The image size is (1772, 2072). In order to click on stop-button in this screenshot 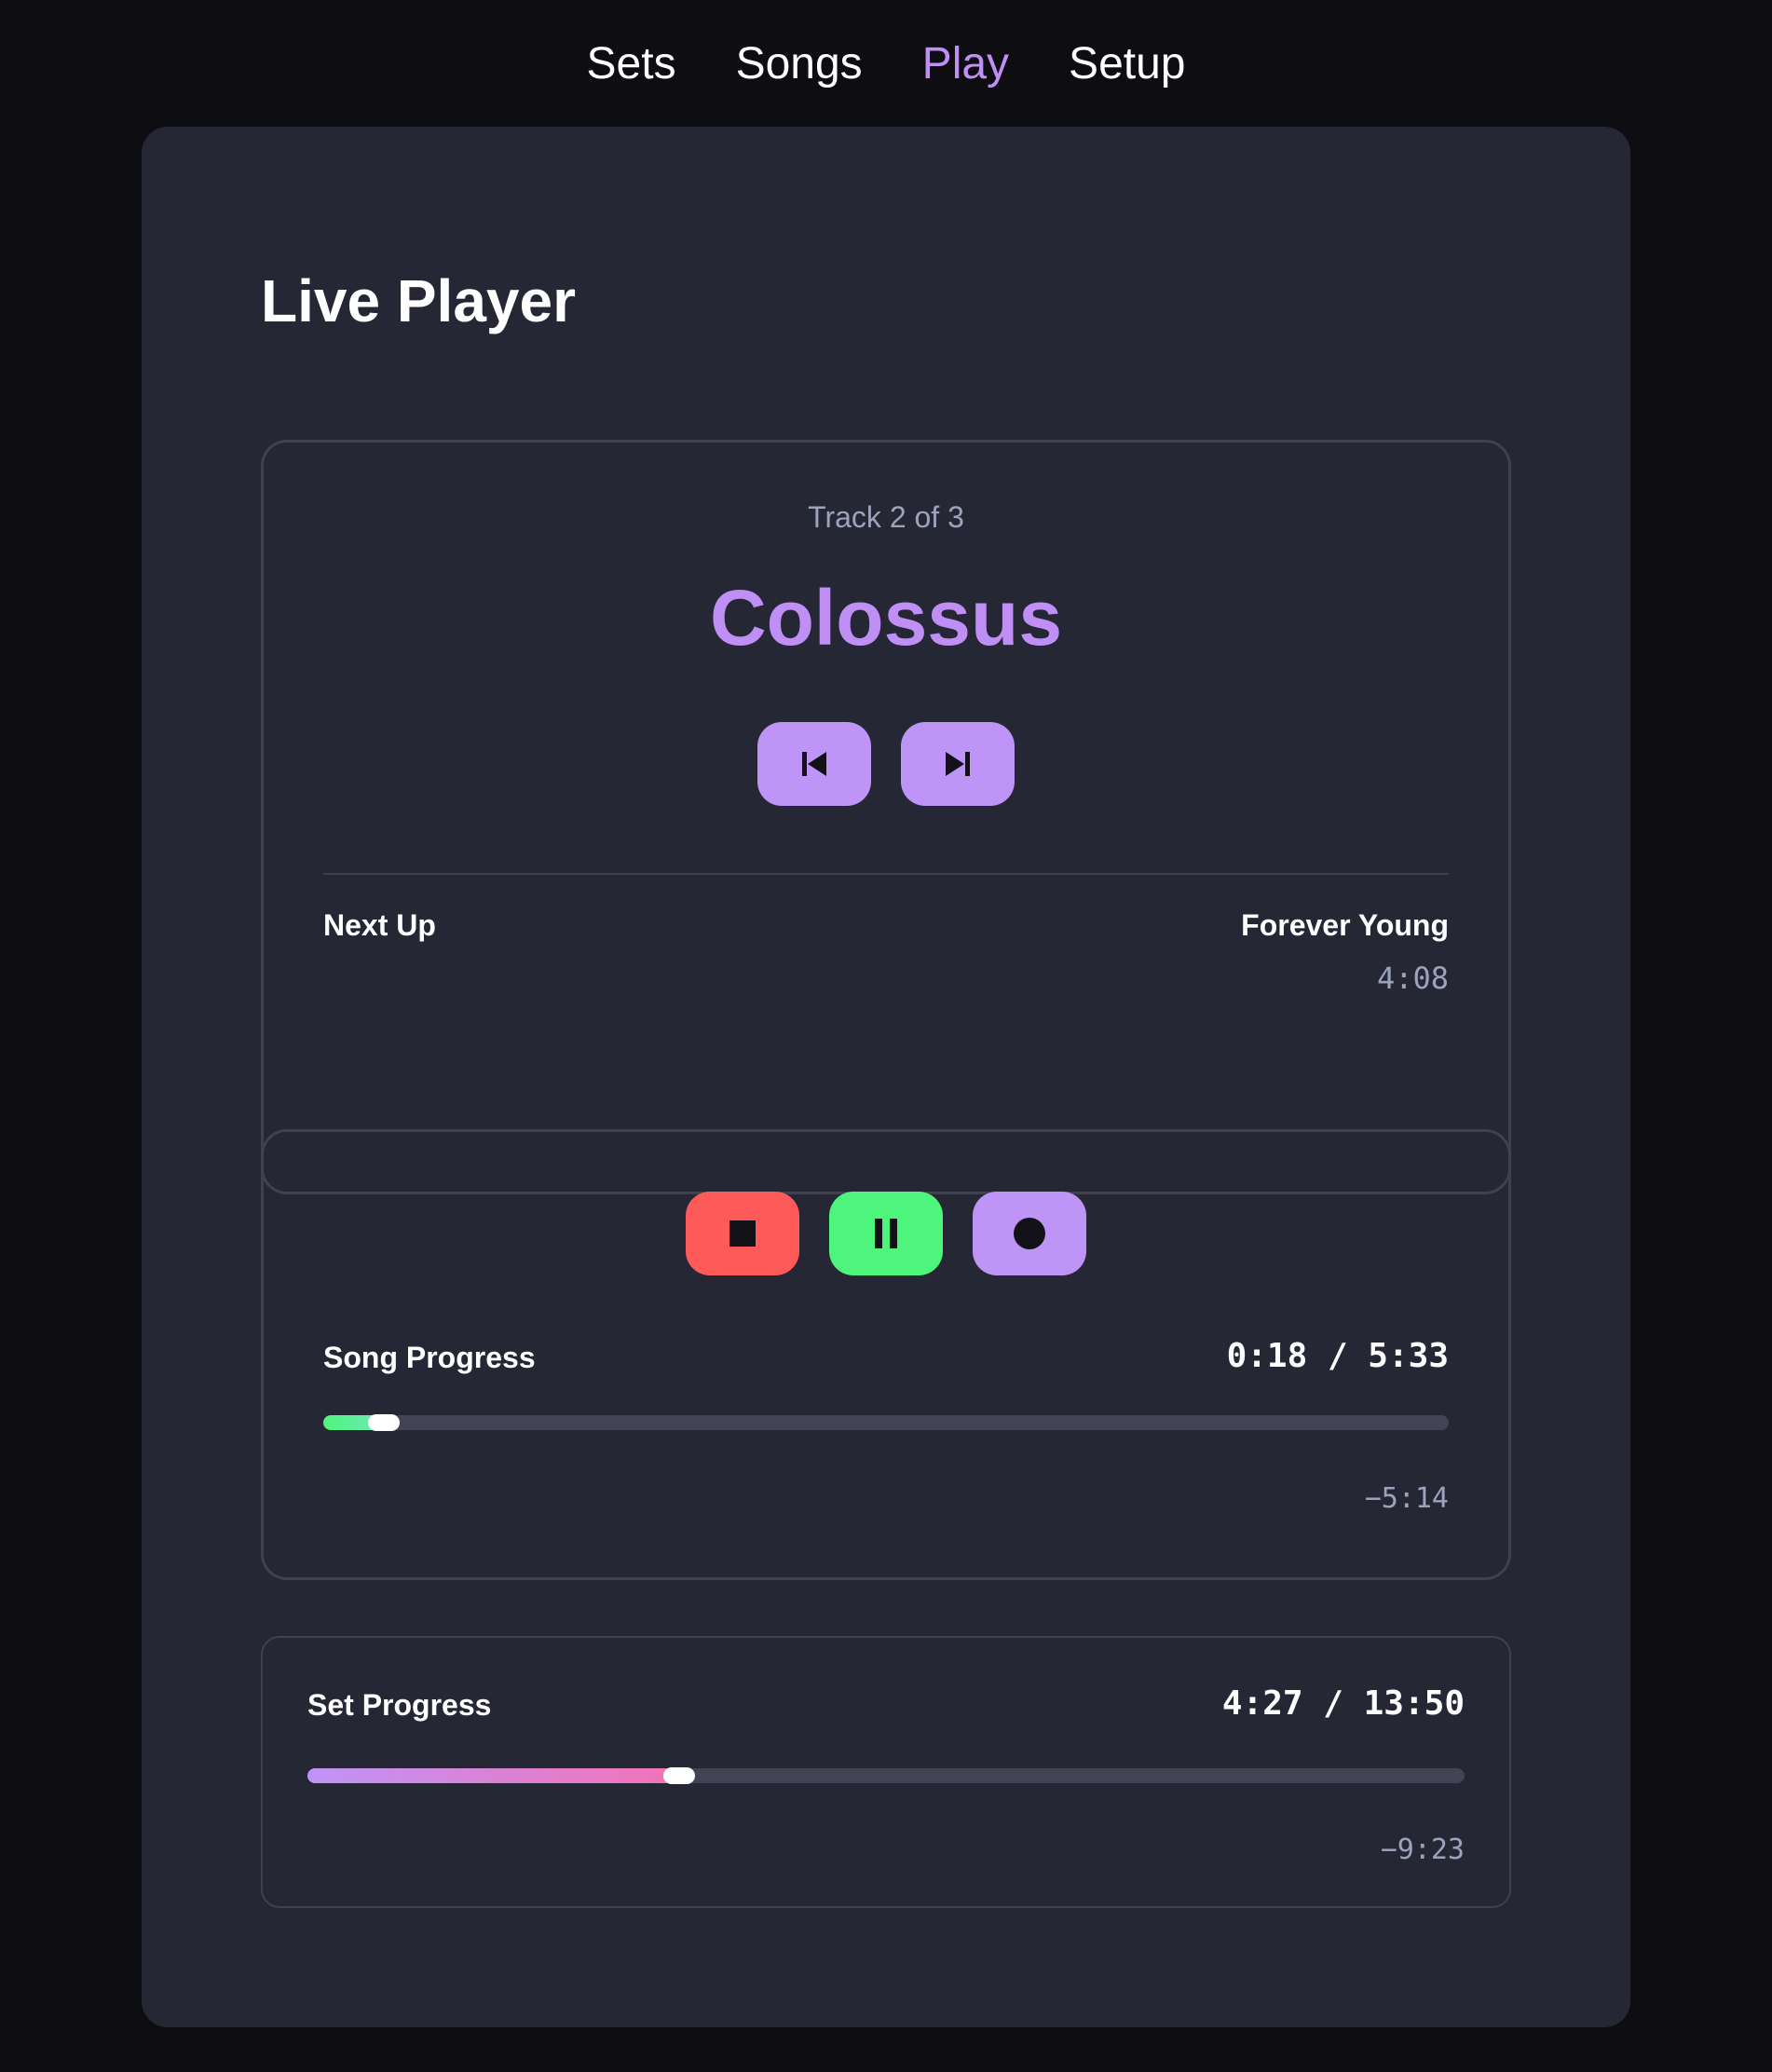, I will do `click(742, 1234)`.